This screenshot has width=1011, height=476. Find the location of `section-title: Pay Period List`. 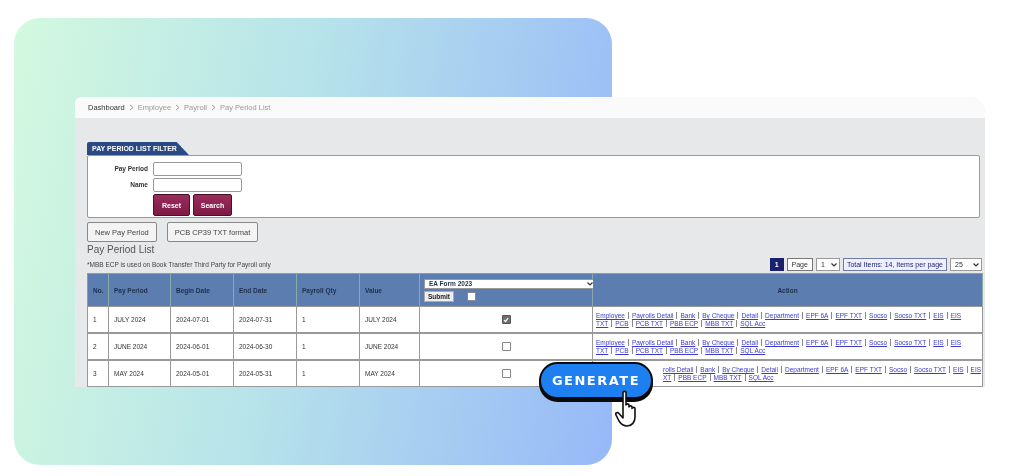

section-title: Pay Period List is located at coordinates (121, 249).